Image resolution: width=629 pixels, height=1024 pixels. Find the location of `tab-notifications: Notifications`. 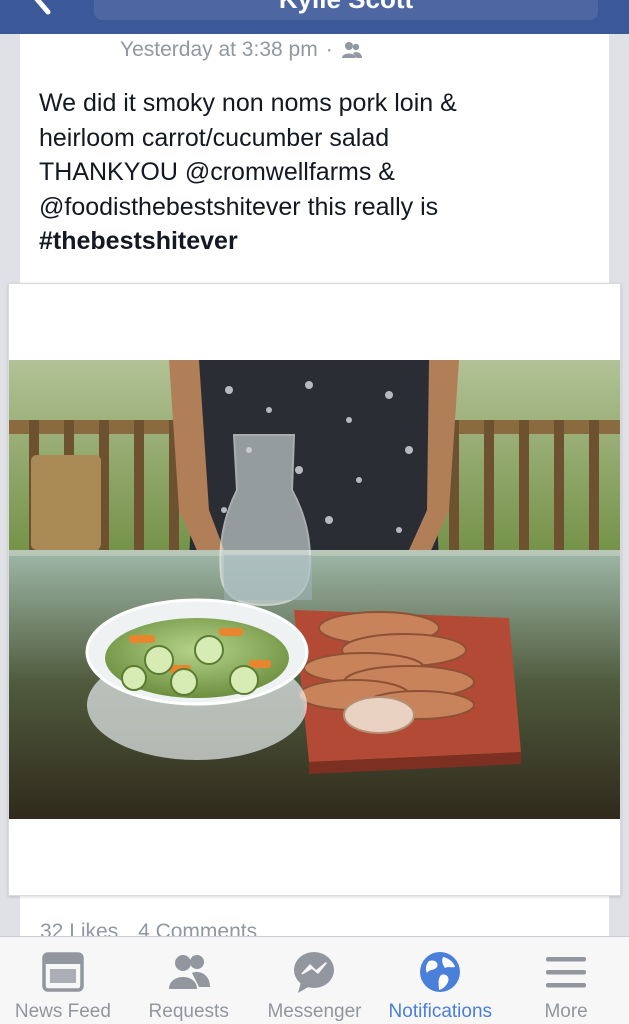

tab-notifications: Notifications is located at coordinates (440, 980).